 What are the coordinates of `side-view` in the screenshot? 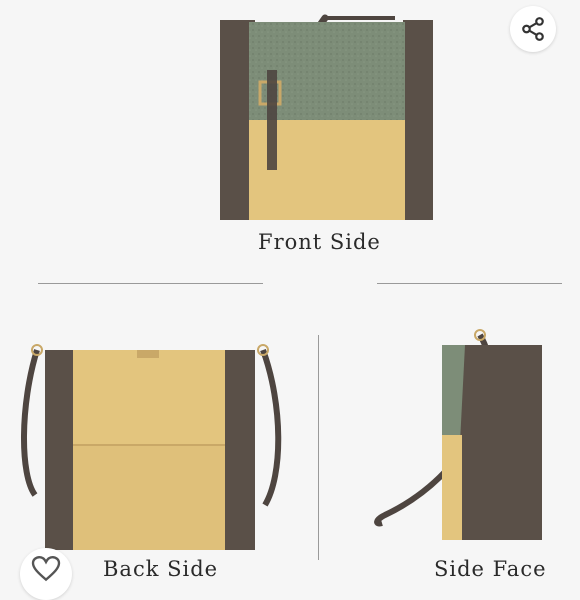 It's located at (460, 437).